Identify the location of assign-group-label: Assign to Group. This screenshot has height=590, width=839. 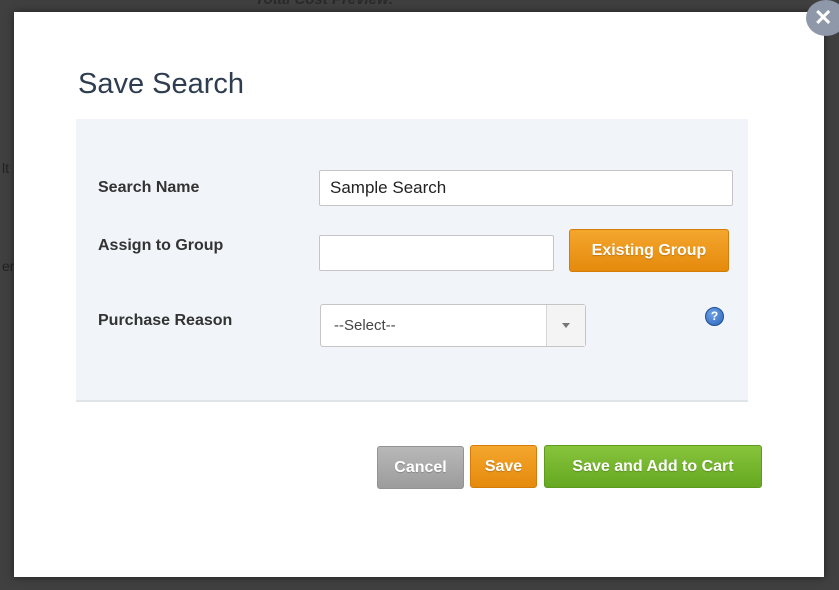
(161, 245).